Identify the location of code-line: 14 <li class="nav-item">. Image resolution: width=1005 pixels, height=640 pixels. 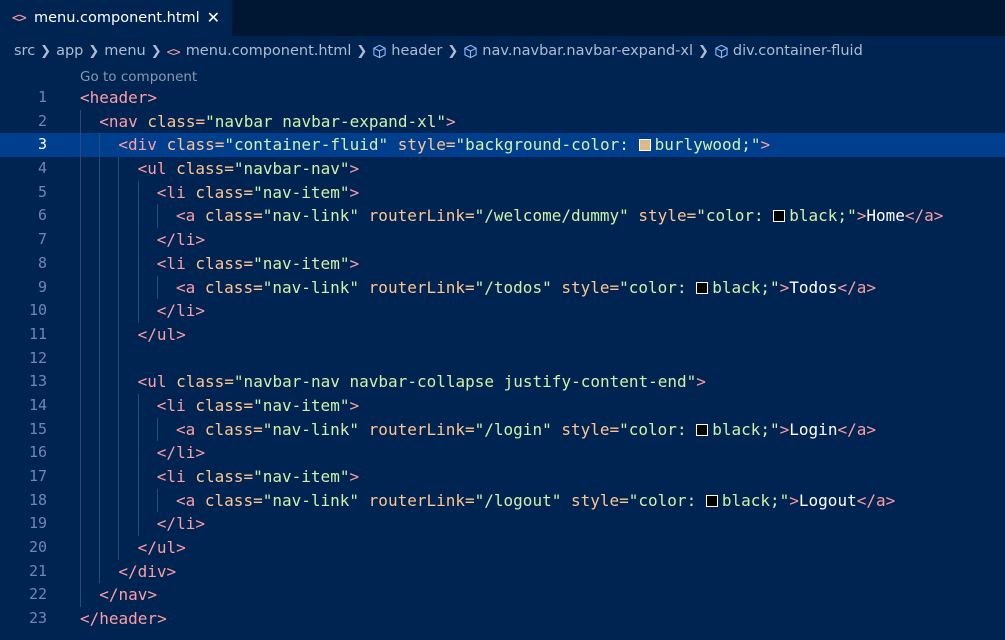
(502, 405).